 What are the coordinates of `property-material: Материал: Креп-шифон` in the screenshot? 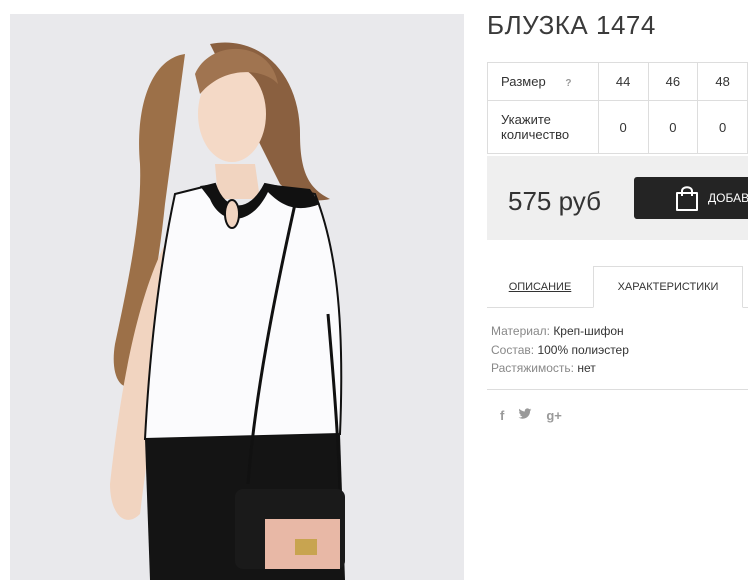 It's located at (560, 331).